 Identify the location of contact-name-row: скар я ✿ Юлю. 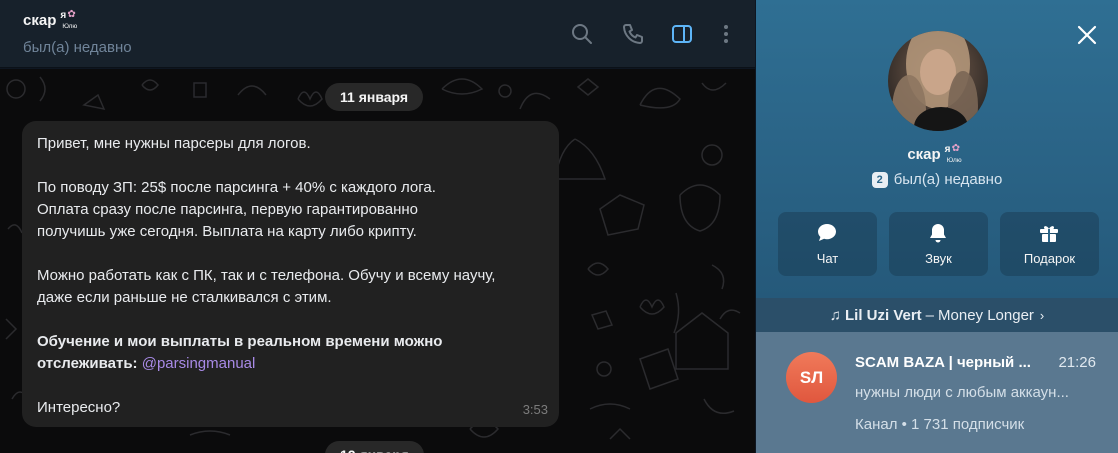
(52, 21).